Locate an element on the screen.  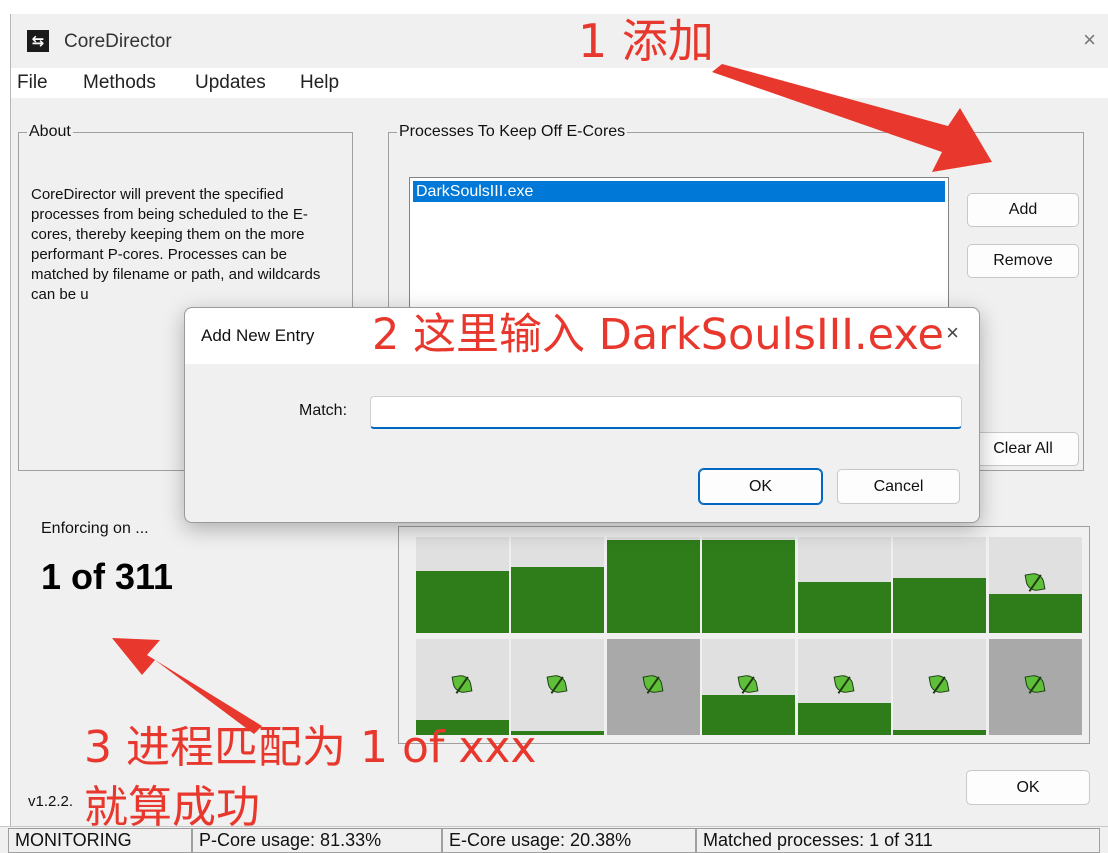
app-logo-icon: ⇆ is located at coordinates (38, 41).